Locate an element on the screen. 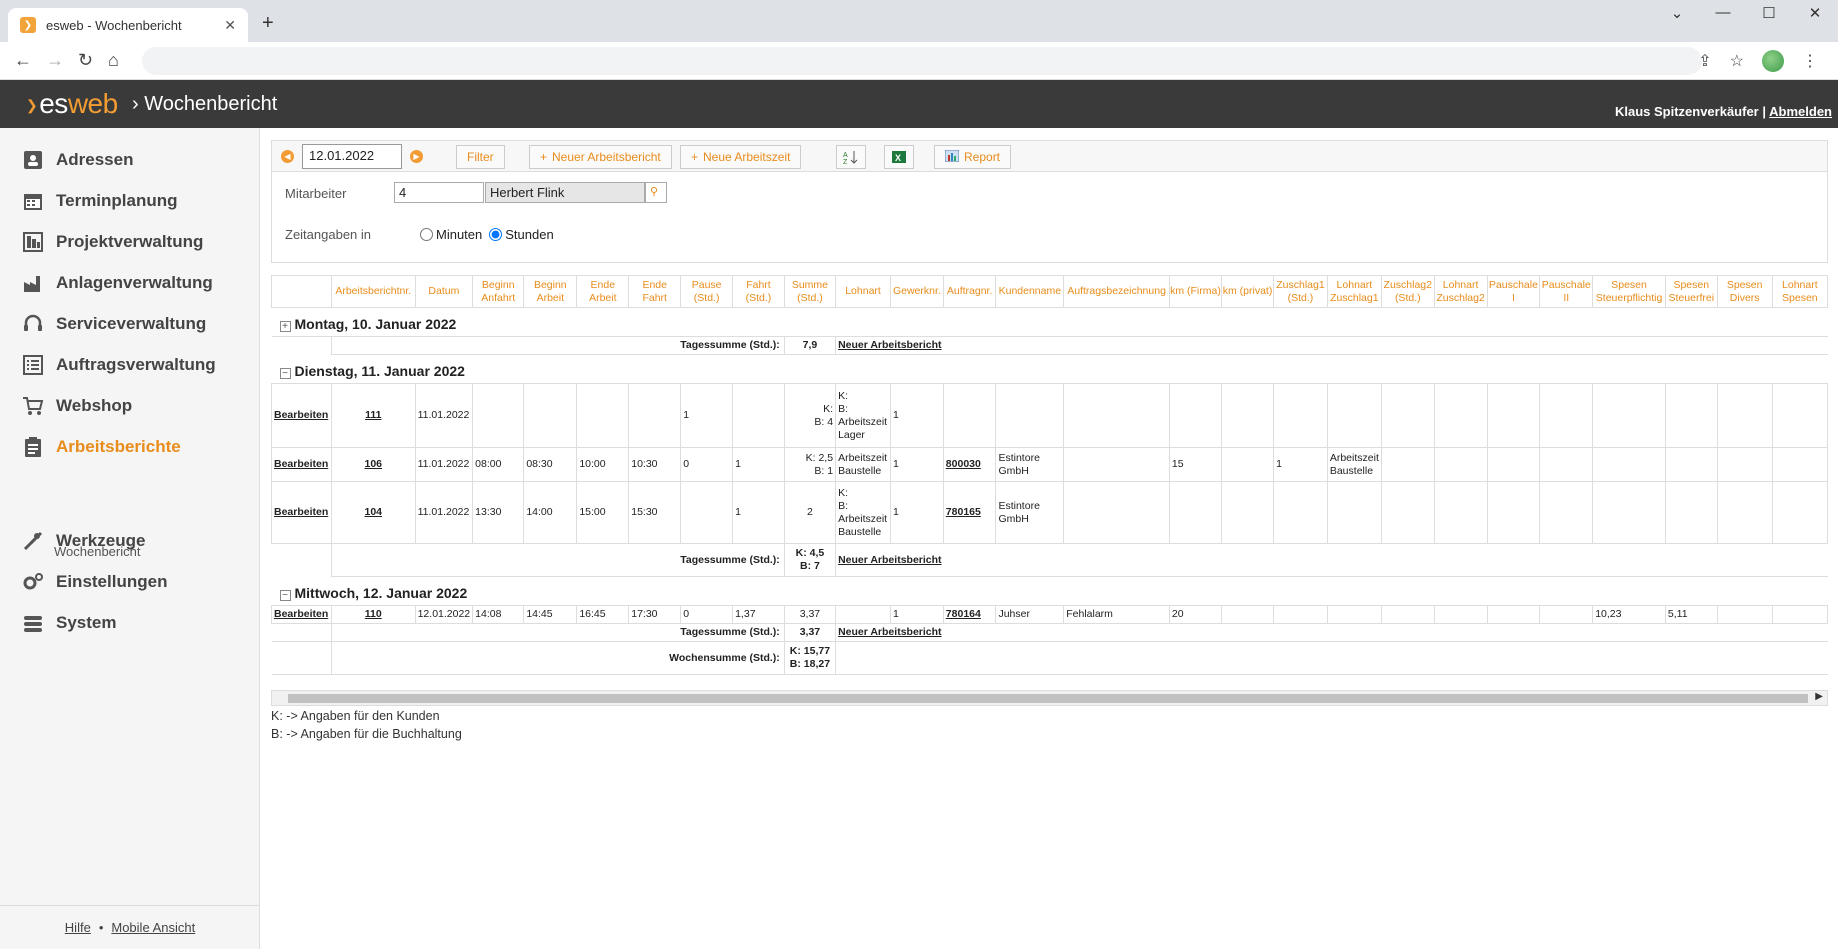  col-header: Summe (Std.) is located at coordinates (810, 291).